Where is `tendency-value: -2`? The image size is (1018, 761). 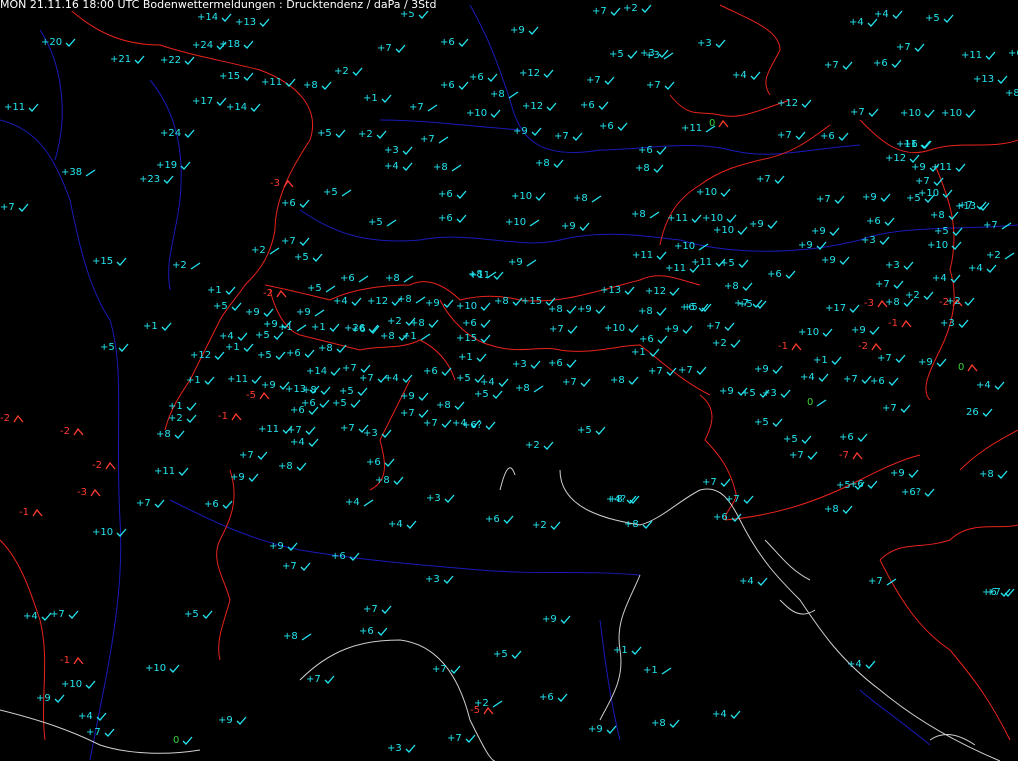 tendency-value: -2 is located at coordinates (97, 465).